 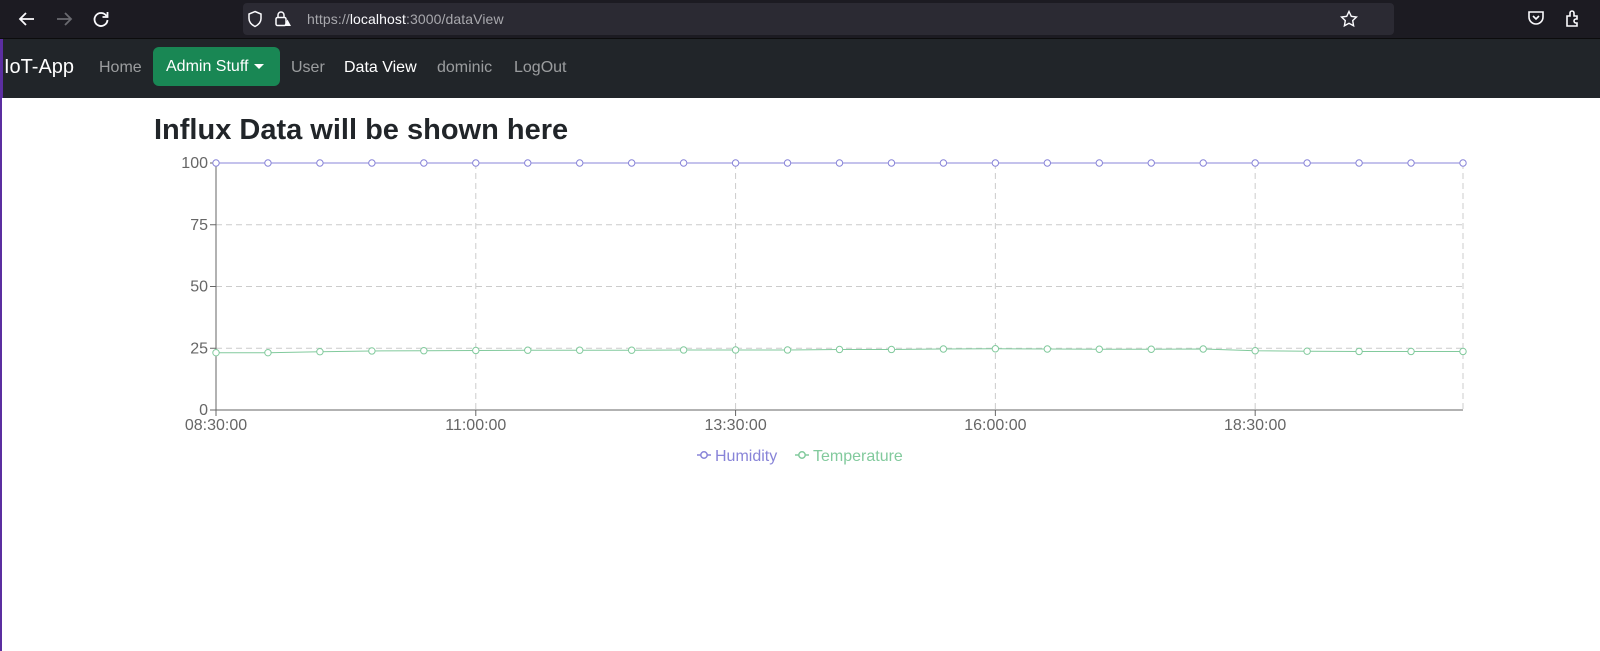 What do you see at coordinates (704, 455) in the screenshot?
I see `legend-marker-humidity` at bounding box center [704, 455].